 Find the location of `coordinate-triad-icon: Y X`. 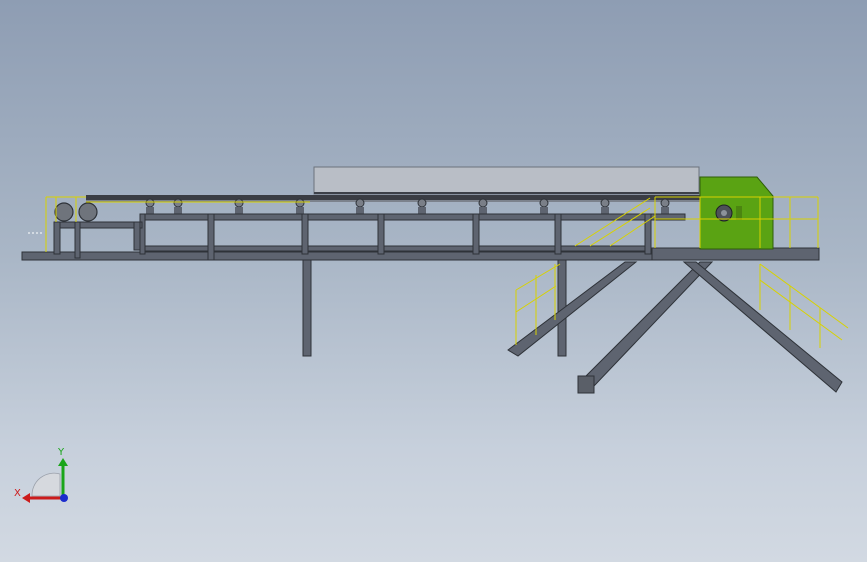

coordinate-triad-icon: Y X is located at coordinates (45, 475).